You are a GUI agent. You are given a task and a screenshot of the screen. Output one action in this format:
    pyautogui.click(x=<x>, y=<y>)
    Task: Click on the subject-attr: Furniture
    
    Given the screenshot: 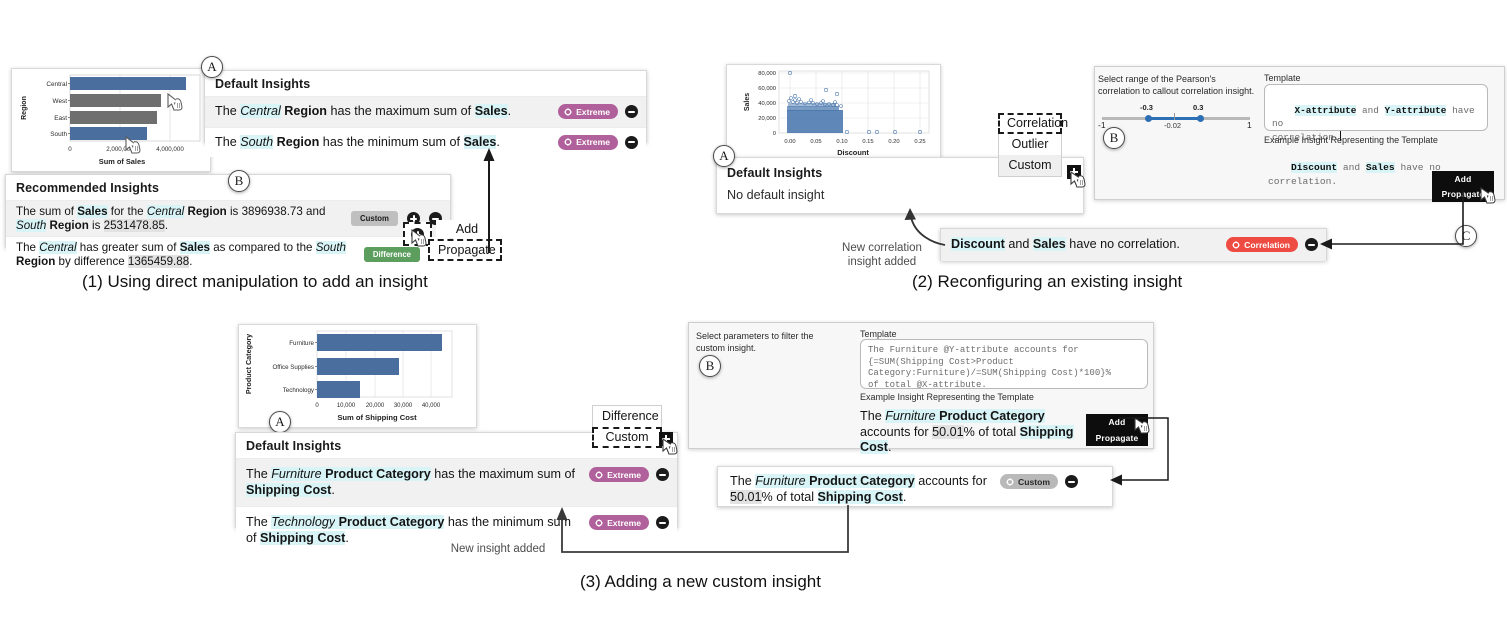 What is the action you would take?
    pyautogui.click(x=296, y=474)
    